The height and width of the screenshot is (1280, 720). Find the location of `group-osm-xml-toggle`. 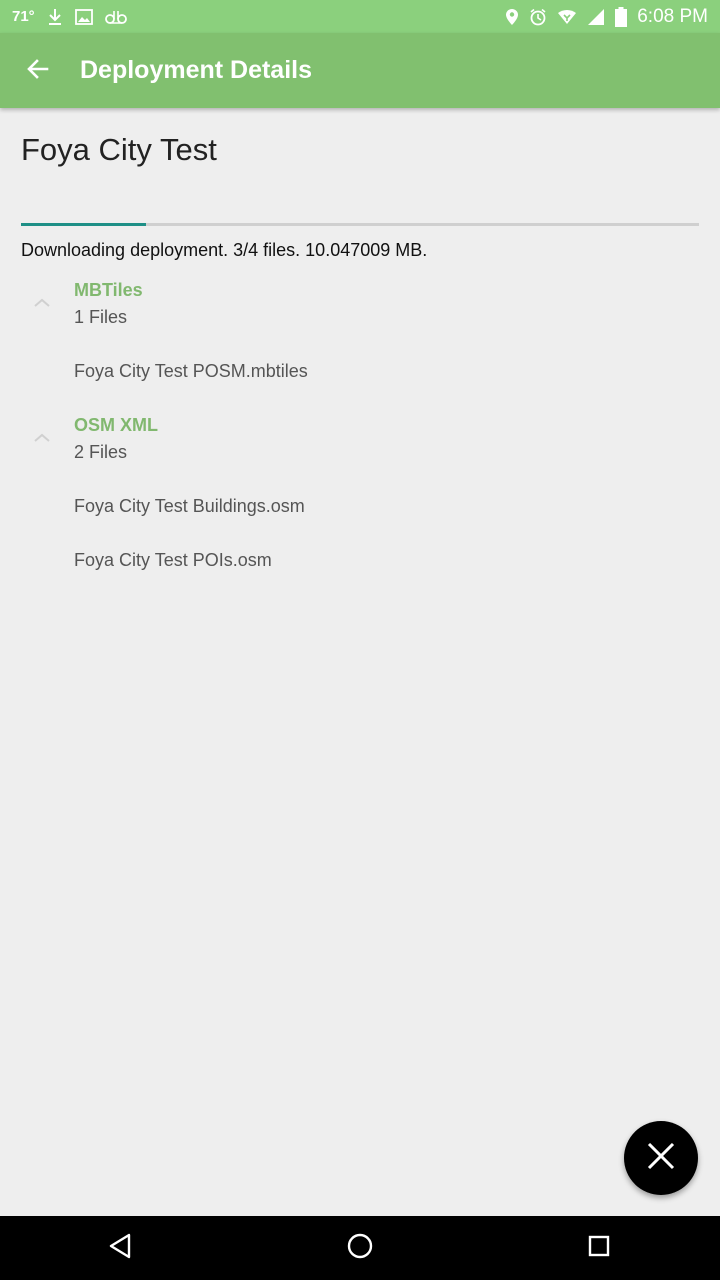

group-osm-xml-toggle is located at coordinates (42, 437).